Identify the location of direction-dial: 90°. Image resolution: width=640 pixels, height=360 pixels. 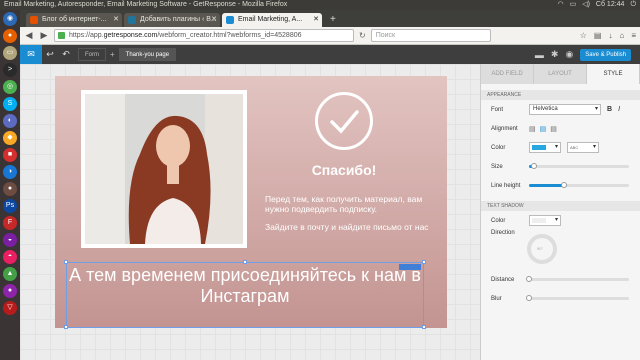
(542, 249).